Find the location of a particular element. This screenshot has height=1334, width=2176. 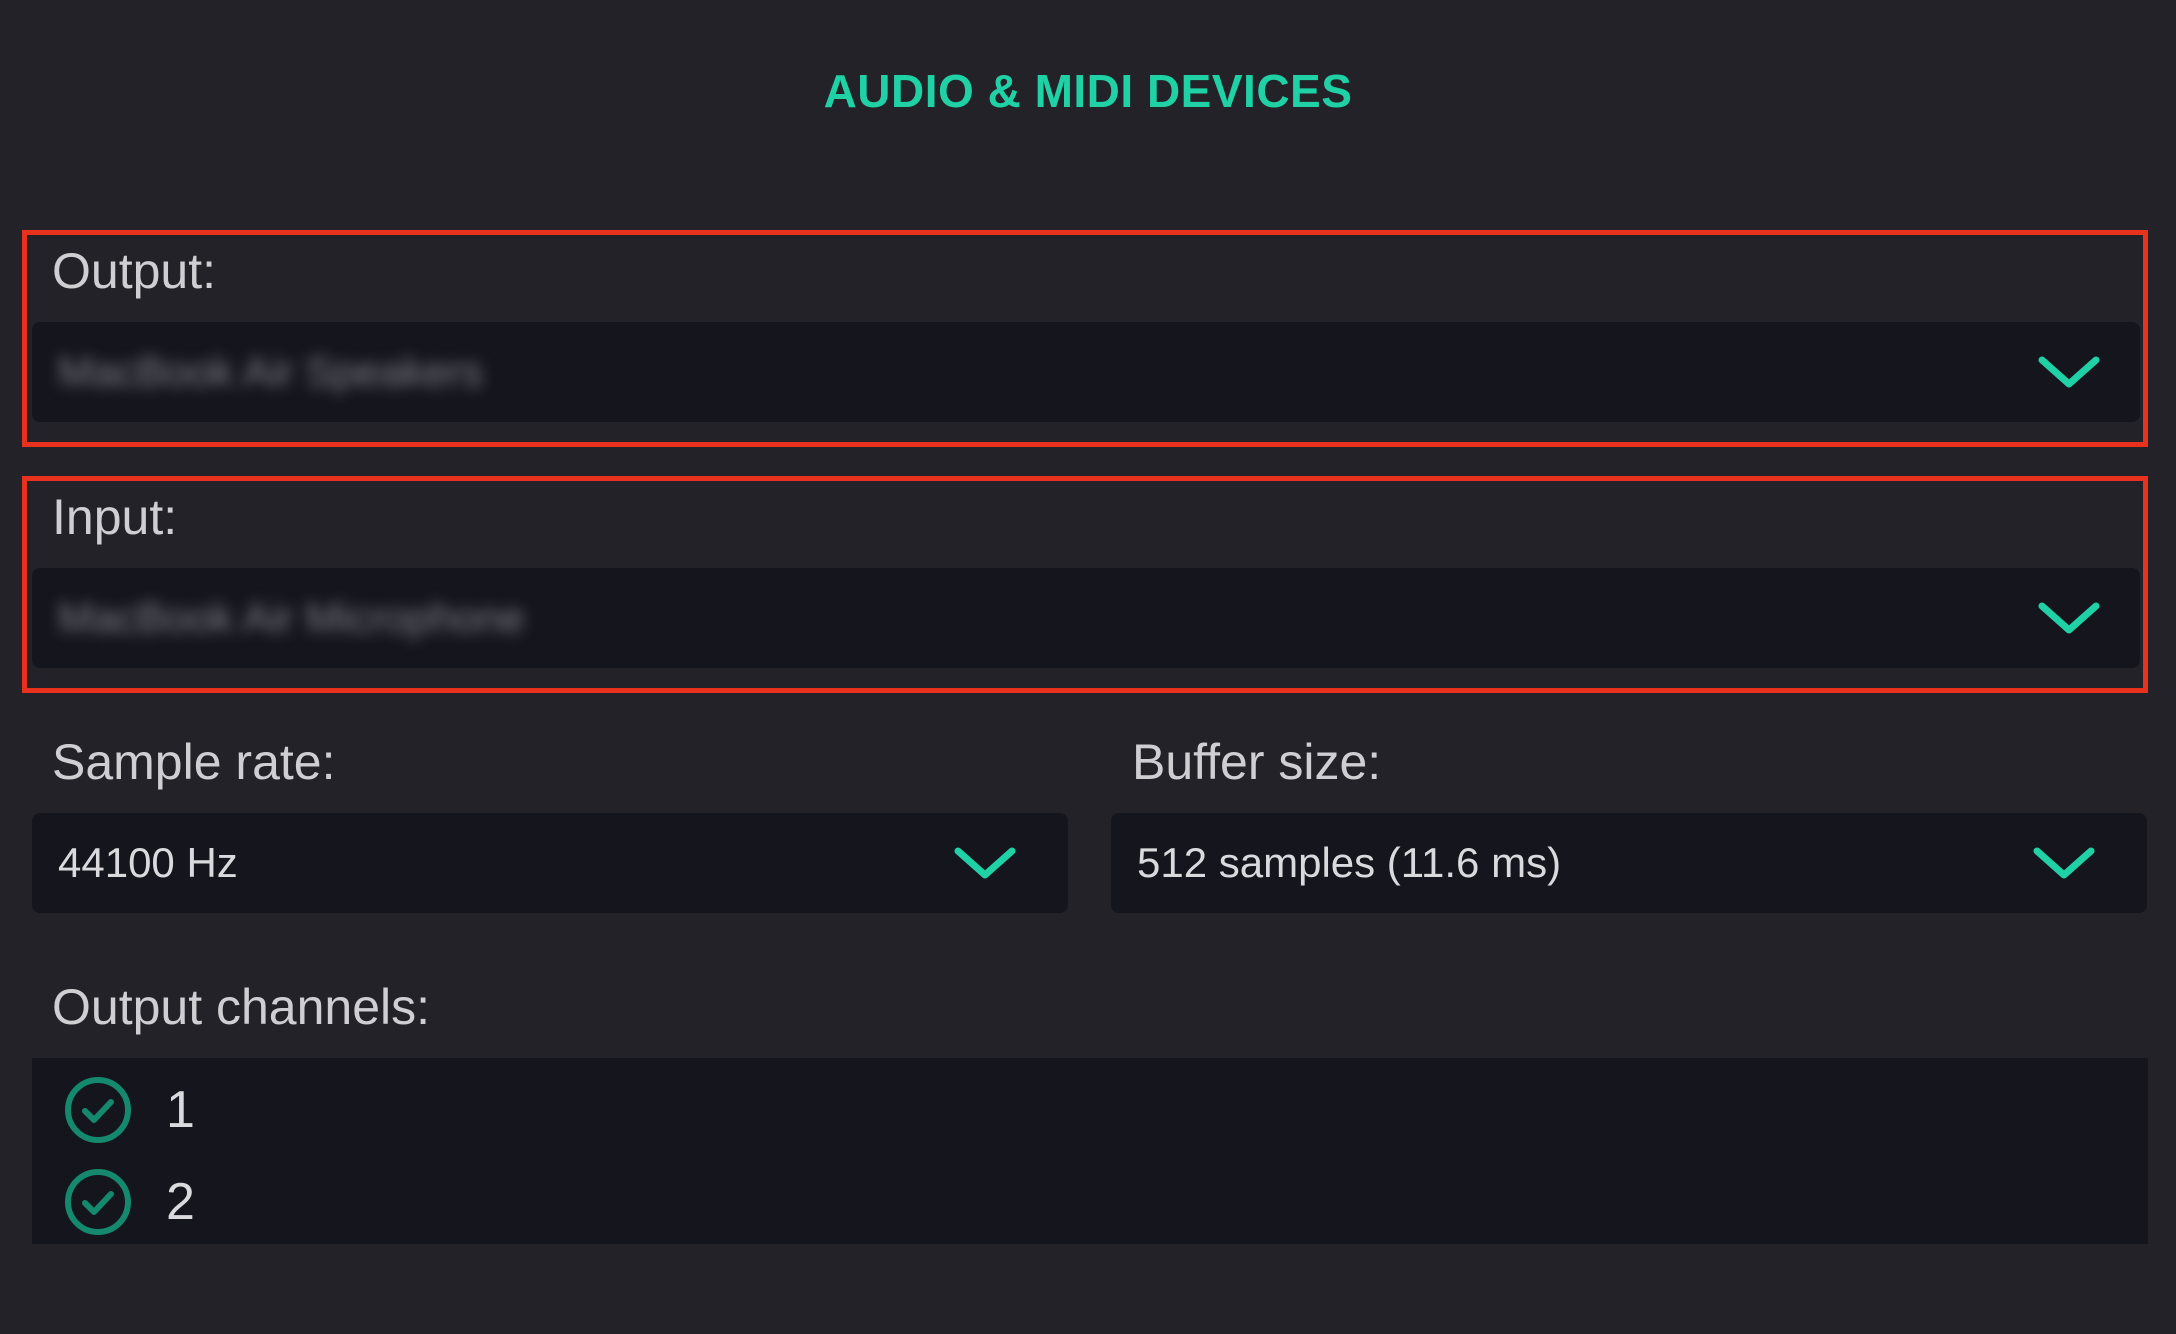

input-device-value: MacBook Air Microphone is located at coordinates (291, 617).